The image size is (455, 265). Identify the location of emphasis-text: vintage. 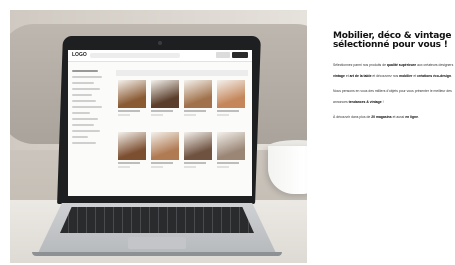
(339, 75).